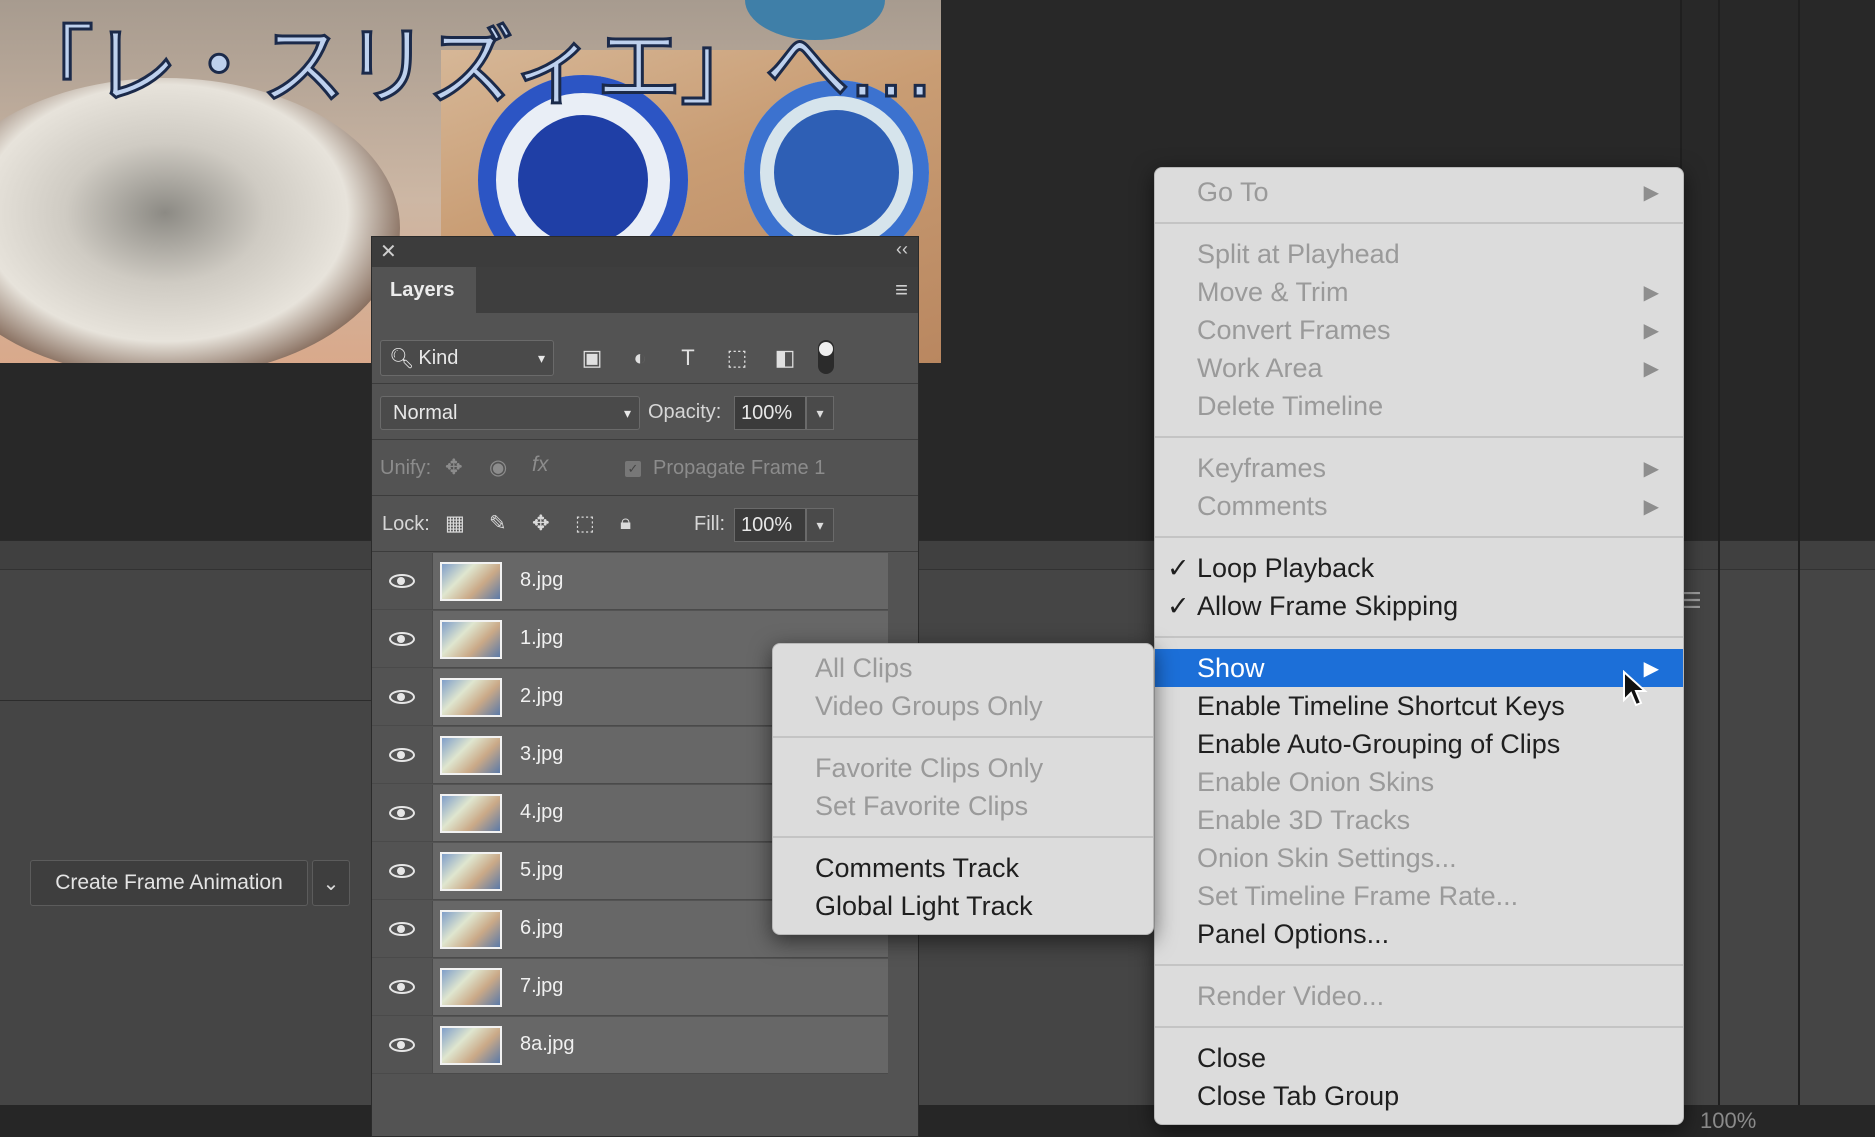  What do you see at coordinates (331, 883) in the screenshot?
I see `create-animation-dropdown-button: ⌄` at bounding box center [331, 883].